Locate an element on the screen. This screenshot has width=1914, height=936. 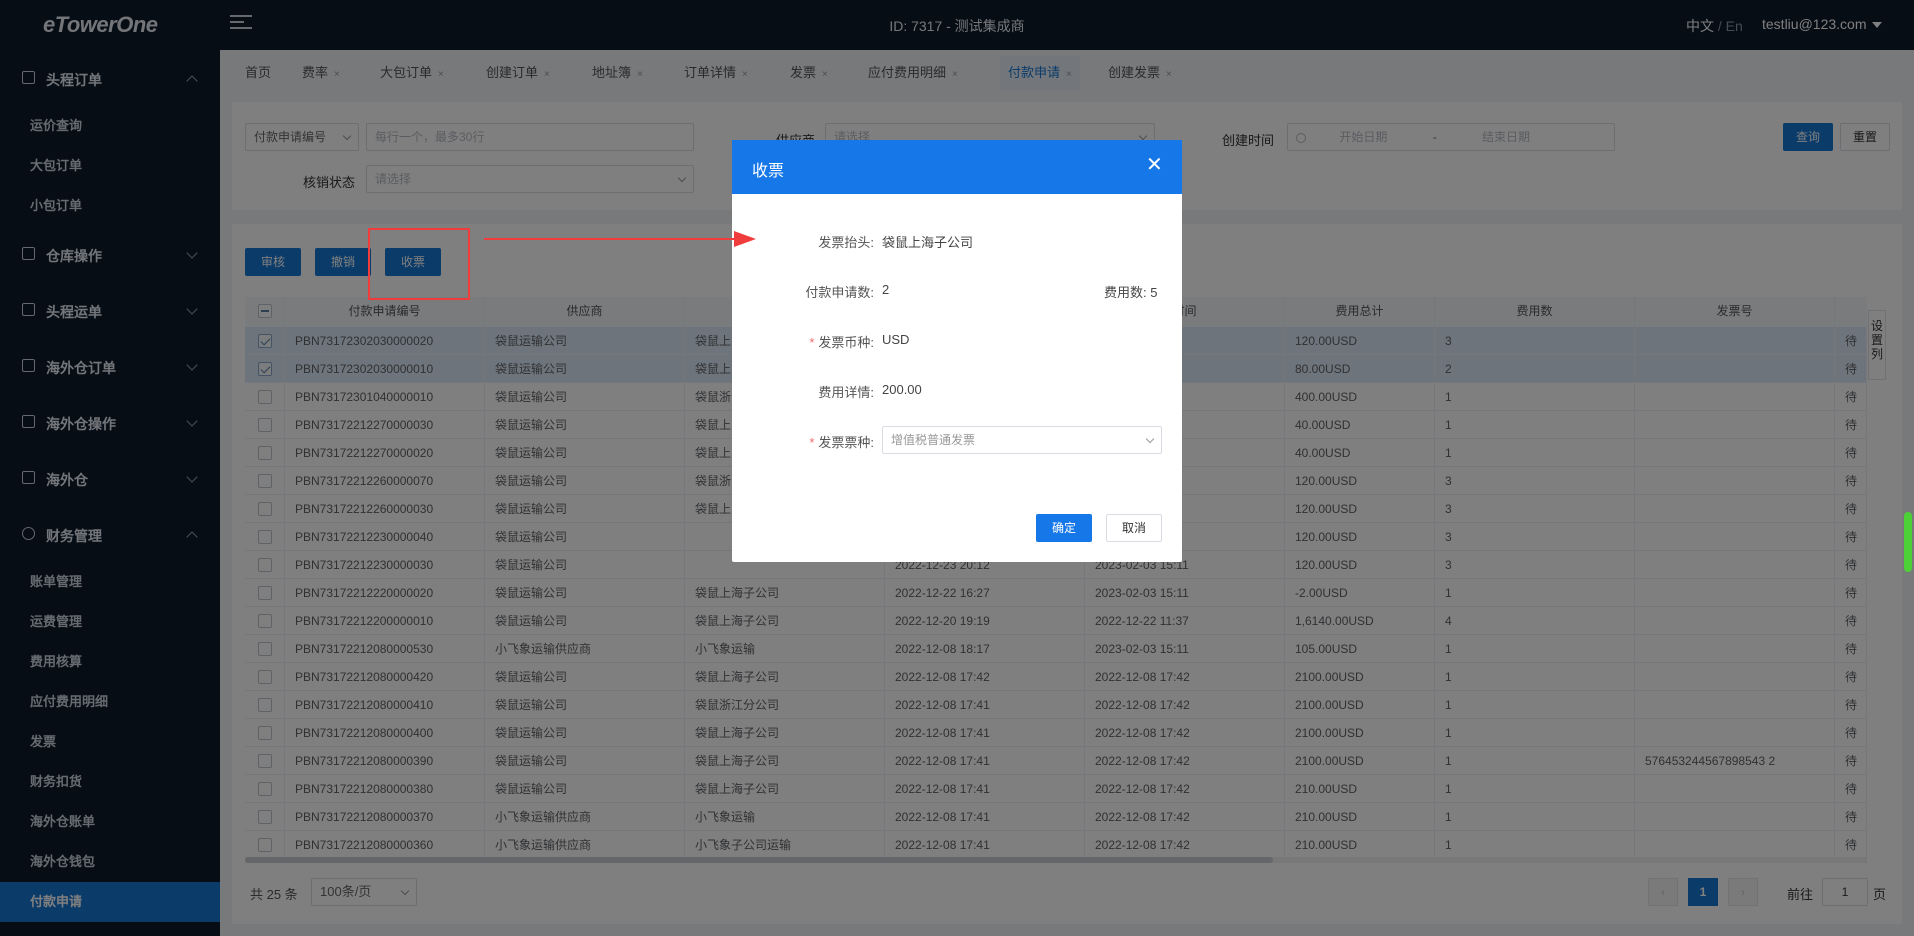
invoice-type-label: * 发票票种: is located at coordinates (809, 441).